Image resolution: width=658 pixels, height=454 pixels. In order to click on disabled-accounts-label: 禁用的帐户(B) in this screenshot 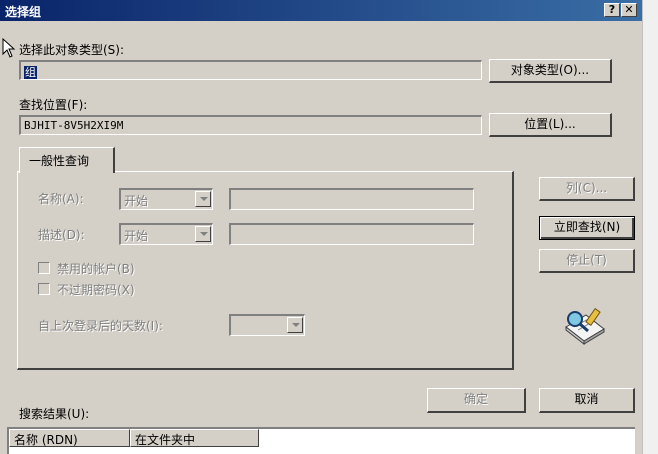, I will do `click(96, 269)`.